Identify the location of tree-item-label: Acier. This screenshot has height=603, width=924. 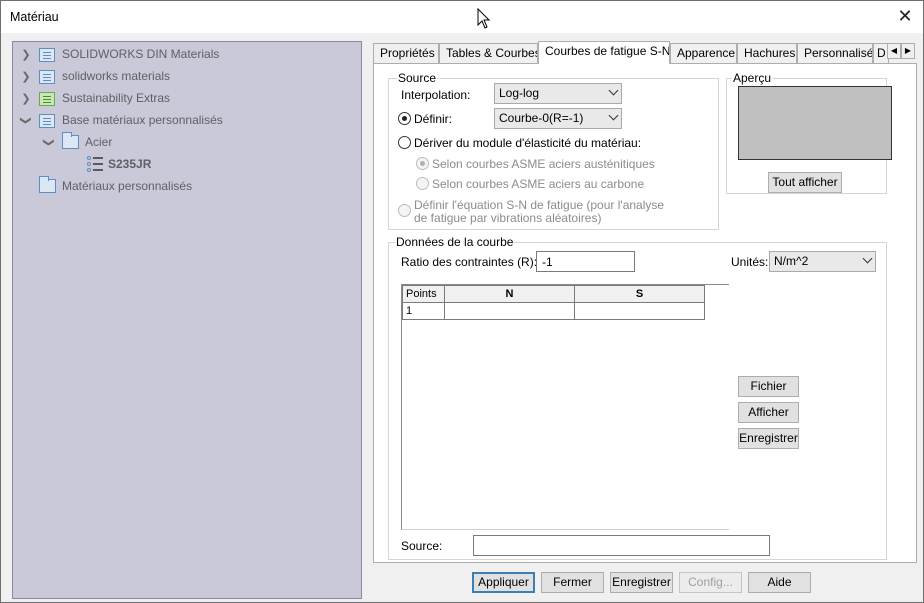
(99, 142).